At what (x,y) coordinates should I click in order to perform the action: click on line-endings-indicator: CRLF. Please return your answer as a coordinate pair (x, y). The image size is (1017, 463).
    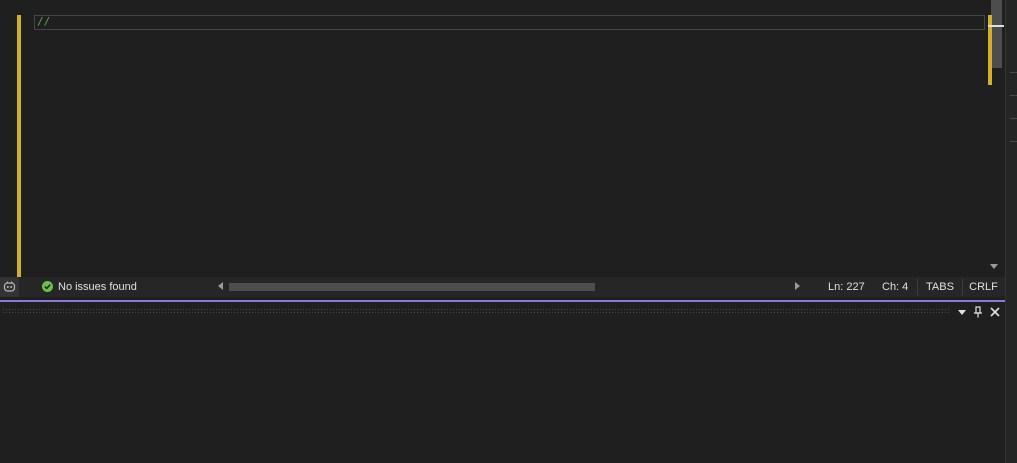
    Looking at the image, I should click on (983, 287).